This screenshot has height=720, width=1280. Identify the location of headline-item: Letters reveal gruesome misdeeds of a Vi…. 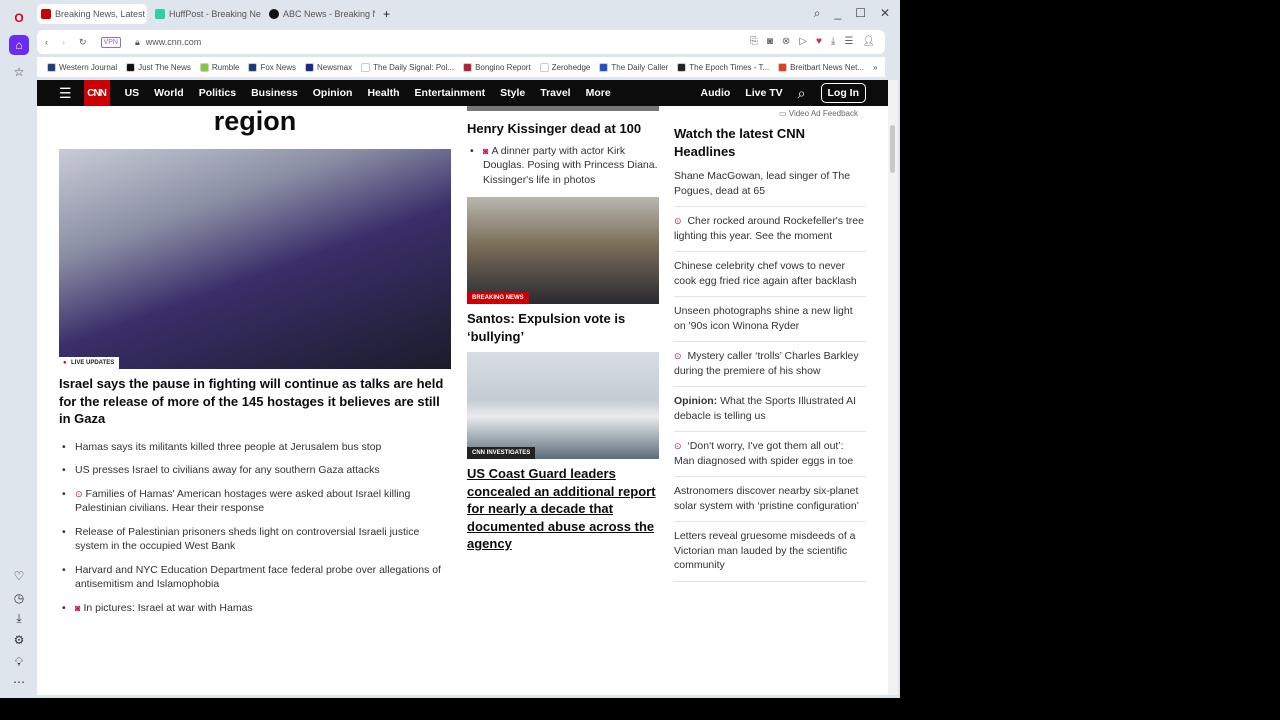
(770, 552).